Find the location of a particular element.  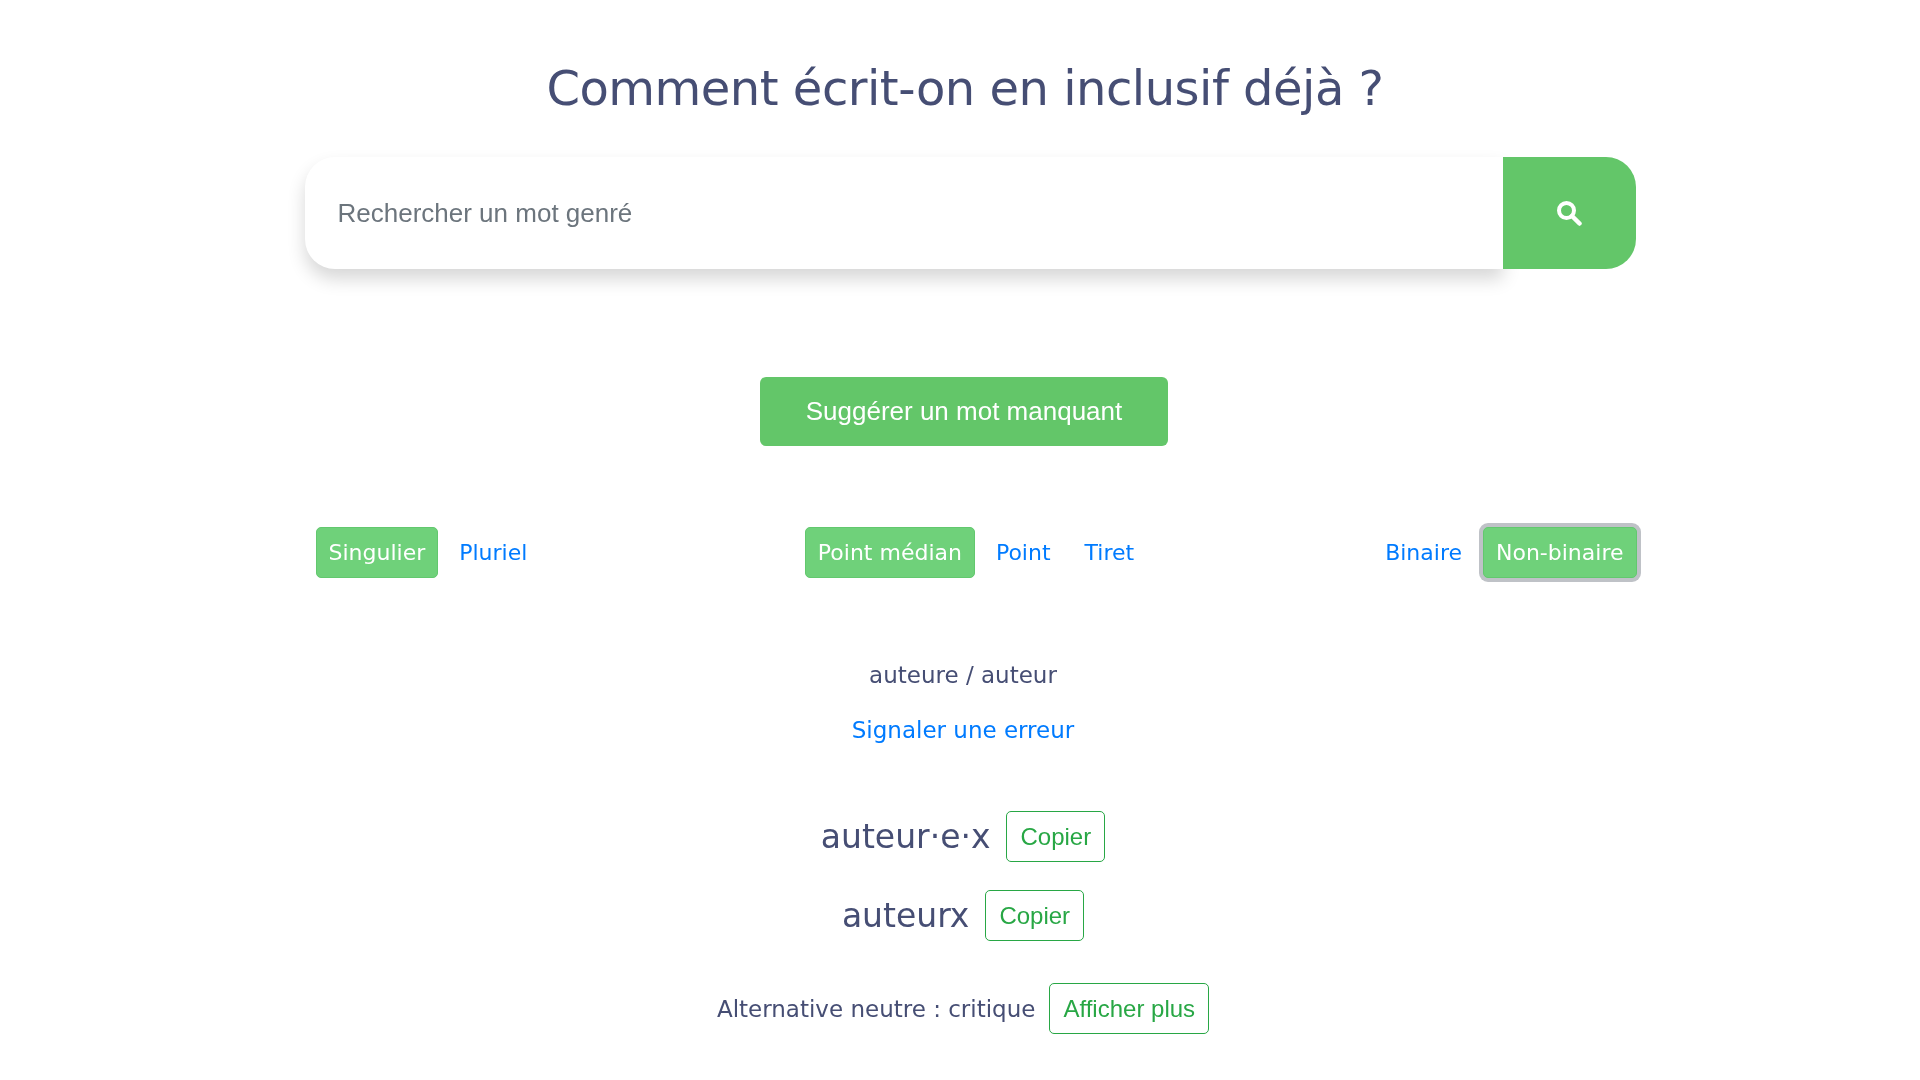

search-icon is located at coordinates (1569, 213).